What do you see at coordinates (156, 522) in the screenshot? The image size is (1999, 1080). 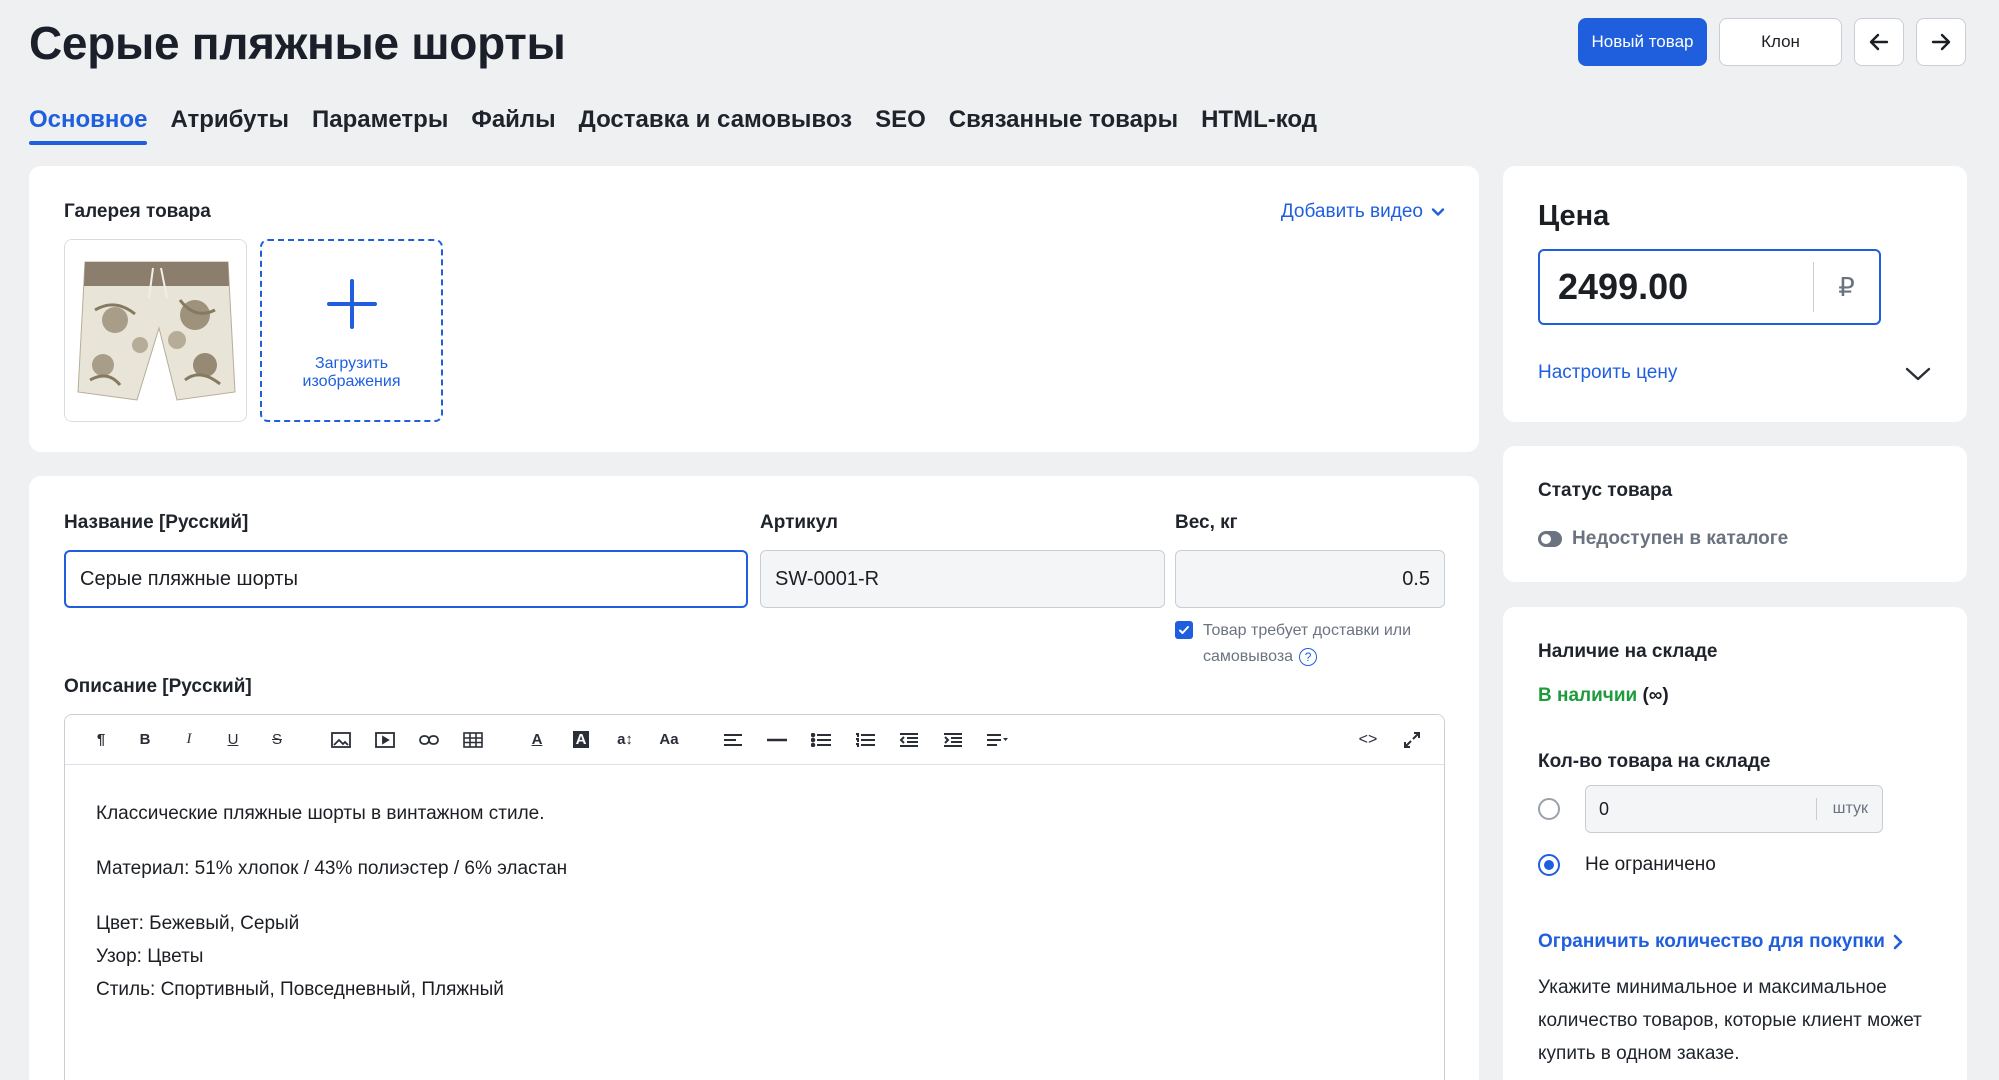 I see `name-label: Название [Русский]` at bounding box center [156, 522].